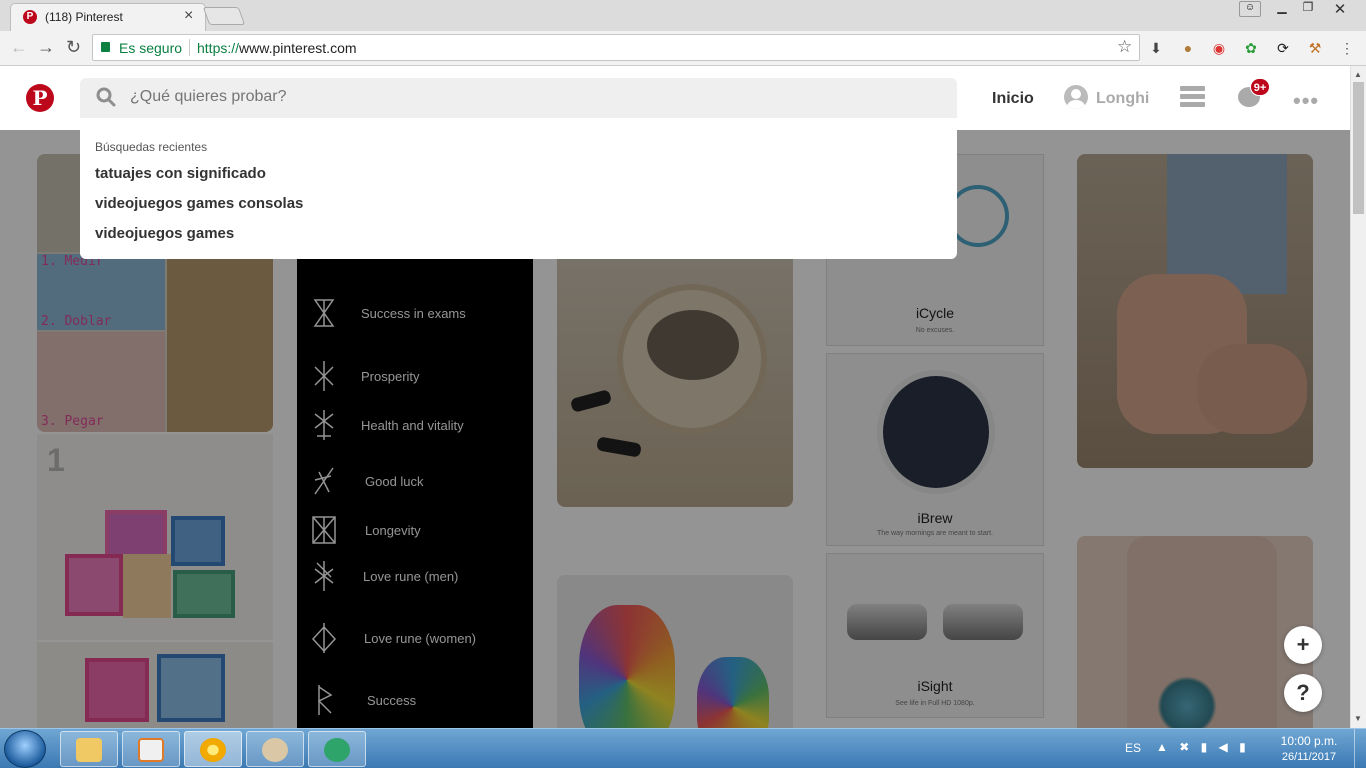 The width and height of the screenshot is (1366, 769). Describe the element at coordinates (151, 147) in the screenshot. I see `recent-searches-heading: Búsquedas recientes` at that location.